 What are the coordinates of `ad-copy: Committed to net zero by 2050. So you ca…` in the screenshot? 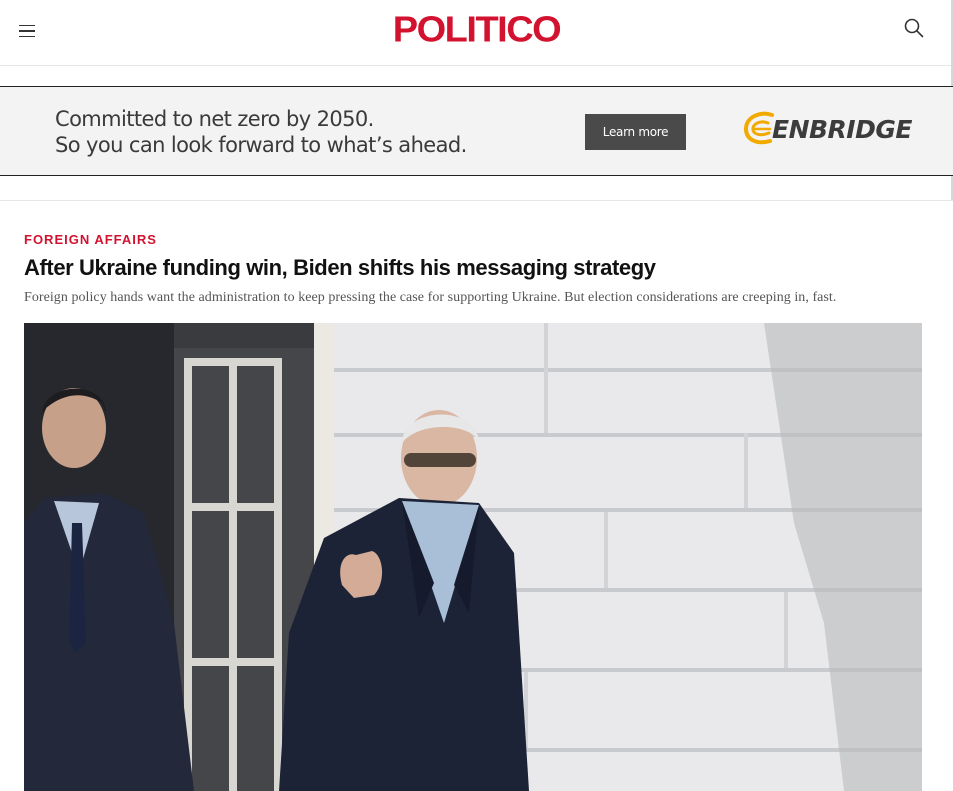 It's located at (261, 132).